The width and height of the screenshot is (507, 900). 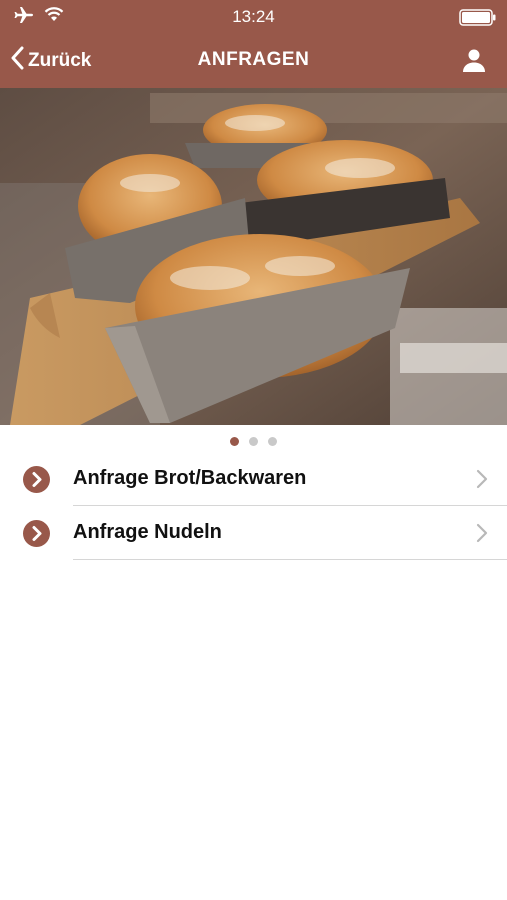 I want to click on profile-icon, so click(x=474, y=60).